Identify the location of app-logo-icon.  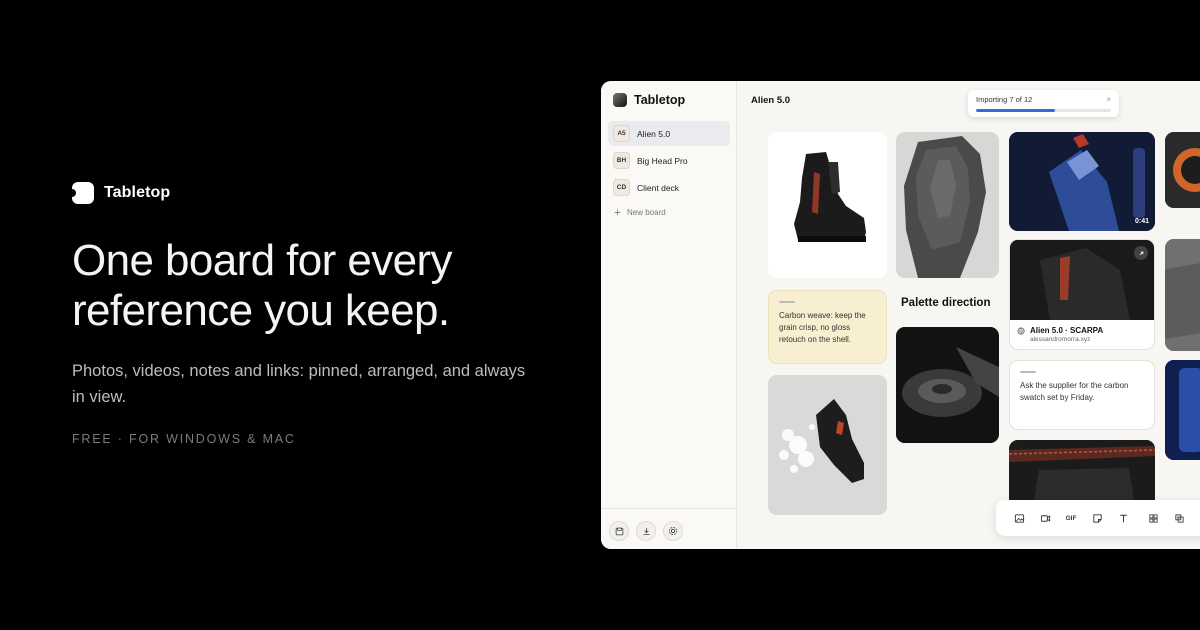
(620, 100).